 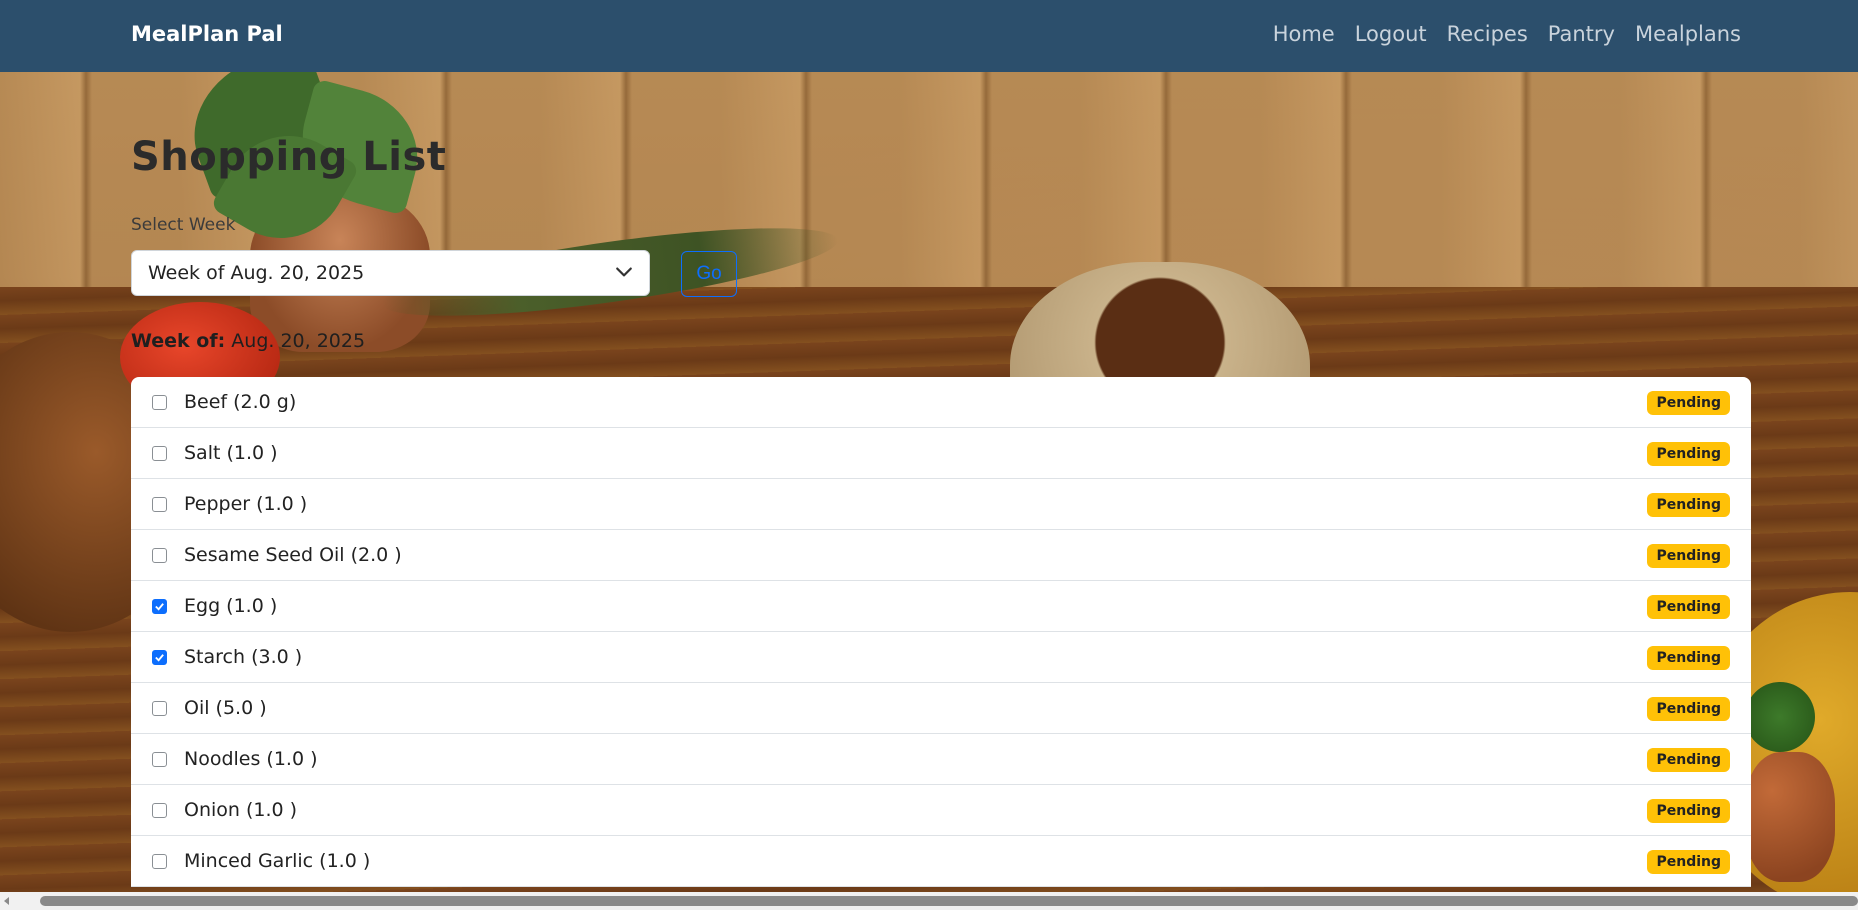 I want to click on item-label: Minced Garlic (1.0 ), so click(x=277, y=861).